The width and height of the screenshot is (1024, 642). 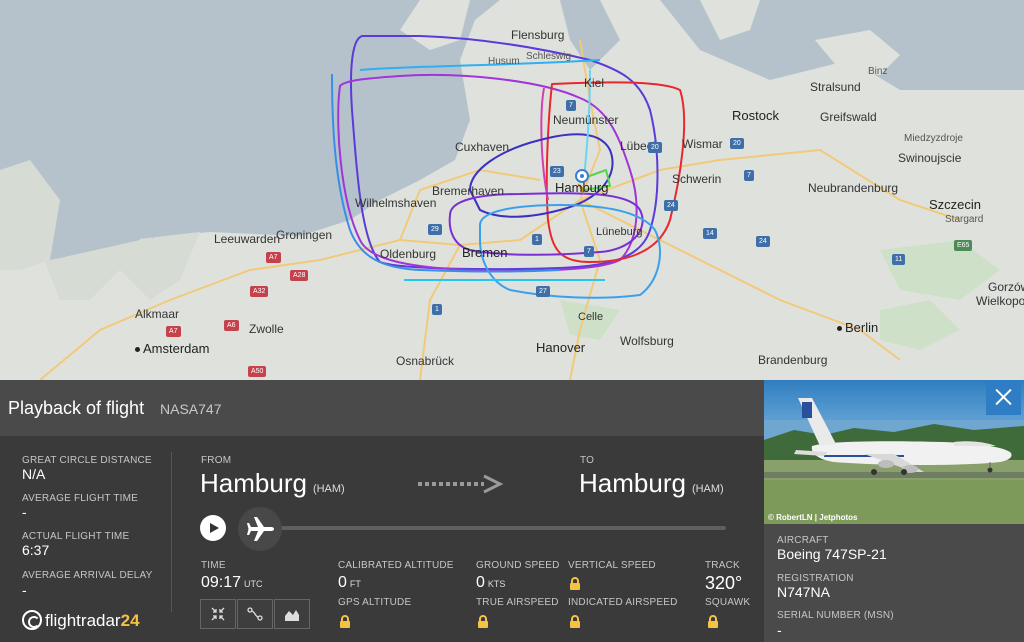 What do you see at coordinates (878, 71) in the screenshot?
I see `city-label-binz: Binz` at bounding box center [878, 71].